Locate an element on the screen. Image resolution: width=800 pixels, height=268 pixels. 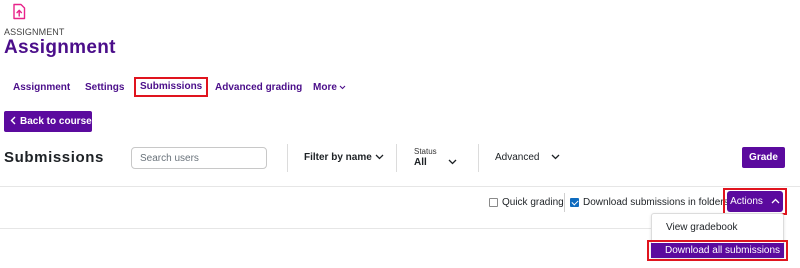
download-in-folders-option: Download submissions in folders is located at coordinates (649, 202).